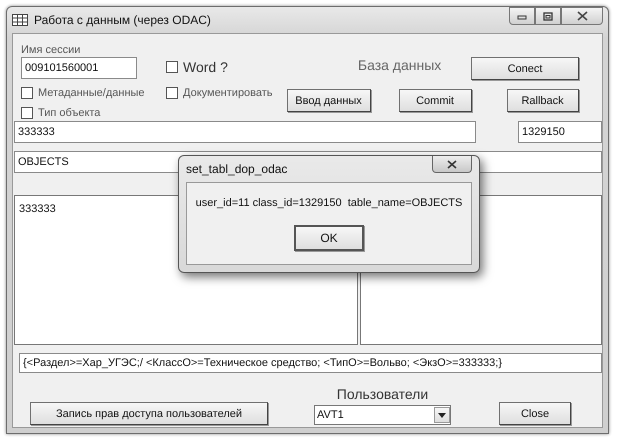 This screenshot has height=439, width=617. I want to click on dialog-title: set_tabl_dop_odac, so click(237, 169).